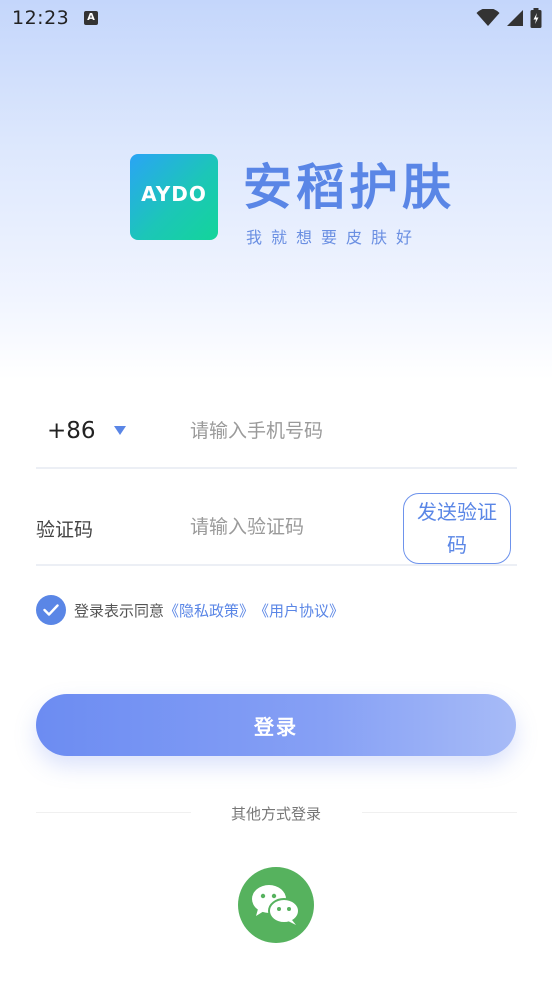 Image resolution: width=552 pixels, height=983 pixels. Describe the element at coordinates (209, 610) in the screenshot. I see `privacy-policy-link: 《隐私政策》` at that location.